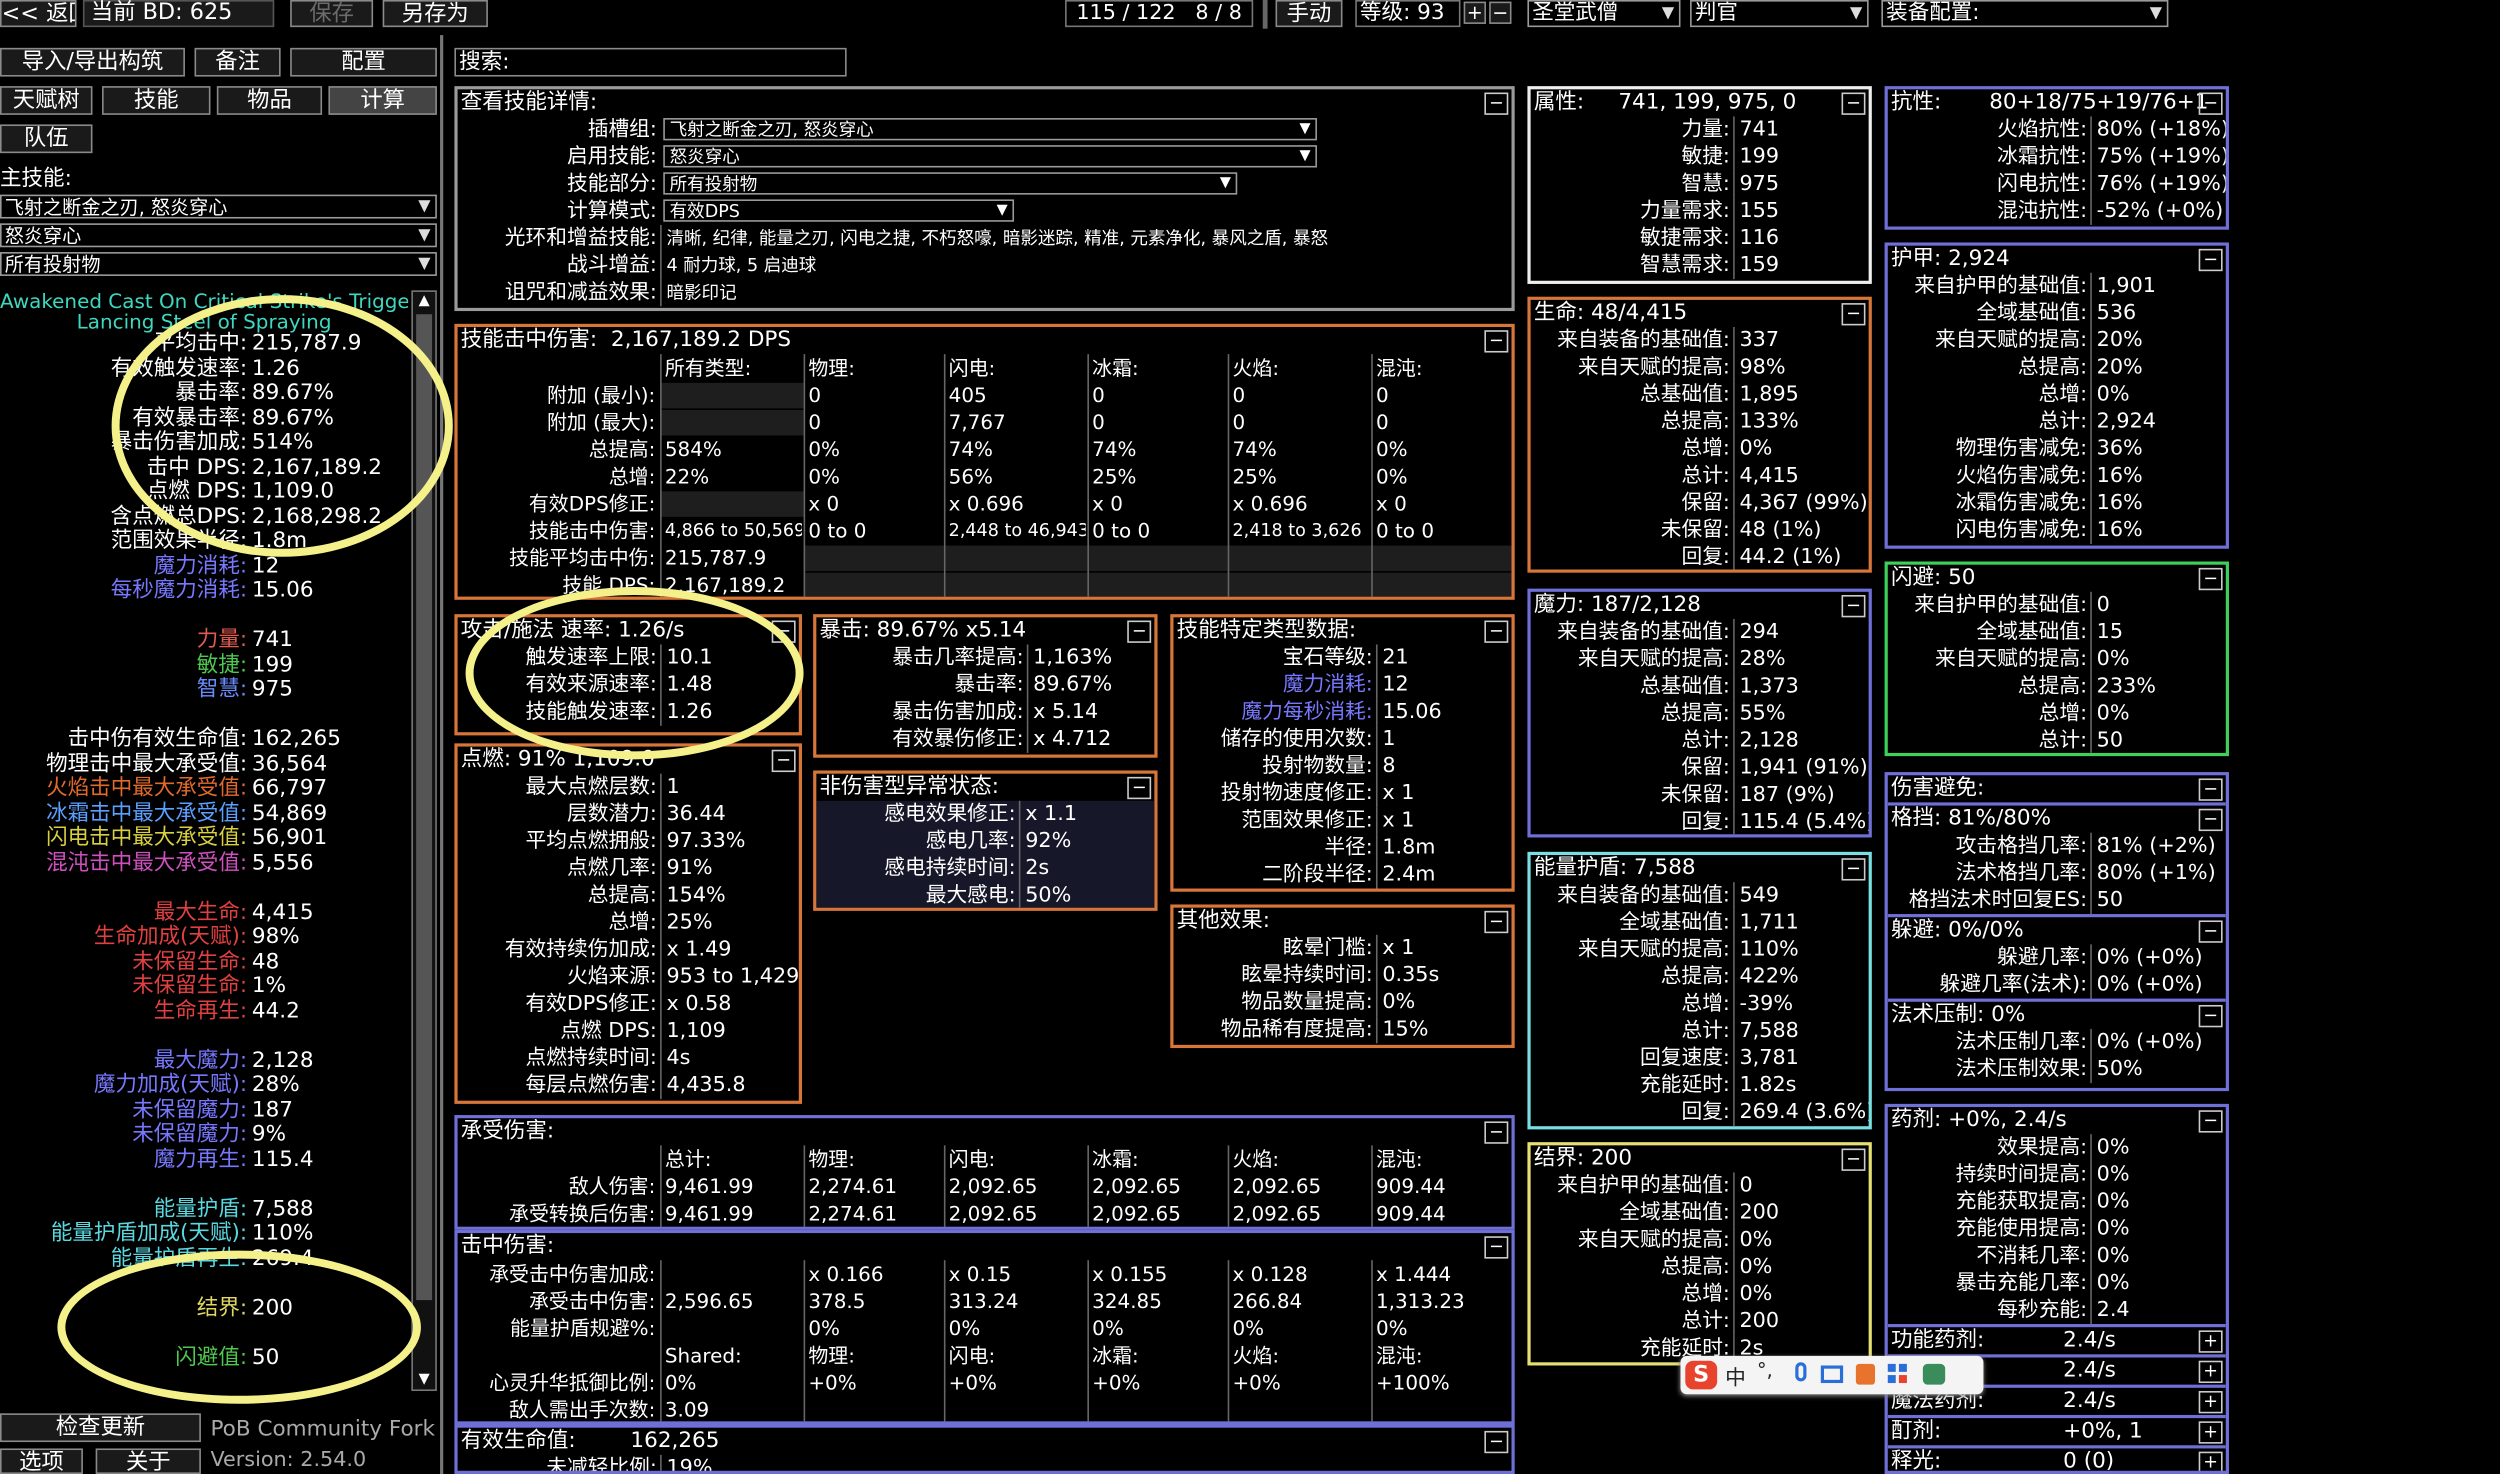 The width and height of the screenshot is (2500, 1474). I want to click on ignite-value: x 1.49, so click(729, 950).